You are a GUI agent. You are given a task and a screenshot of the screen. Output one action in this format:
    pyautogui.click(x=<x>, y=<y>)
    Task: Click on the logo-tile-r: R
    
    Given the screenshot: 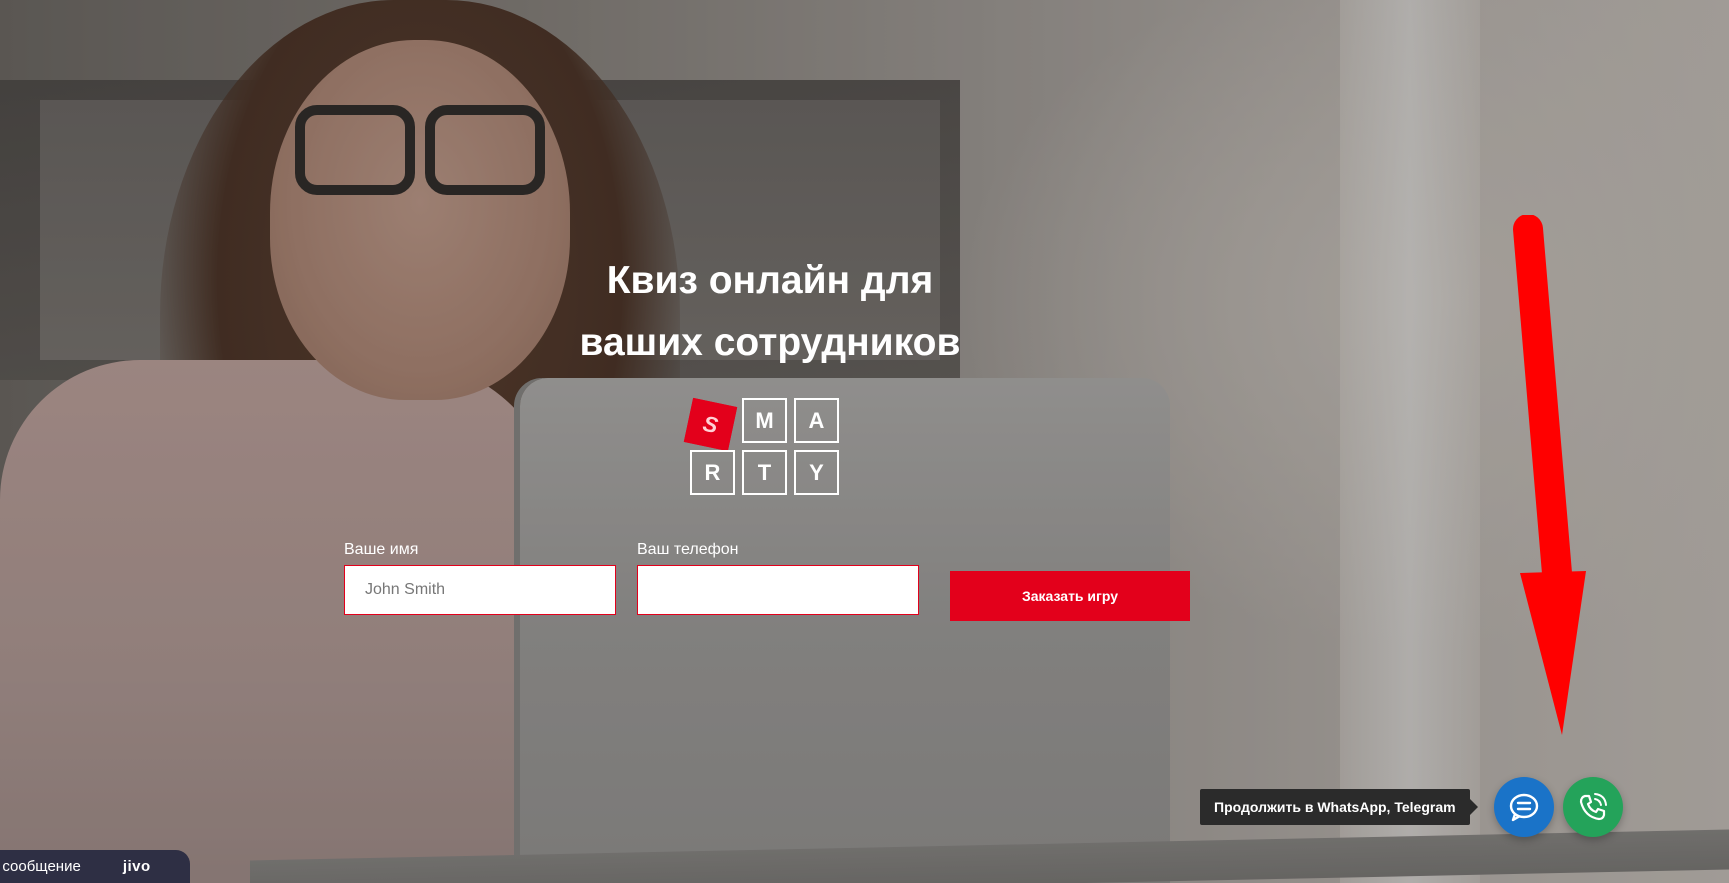 What is the action you would take?
    pyautogui.click(x=712, y=472)
    